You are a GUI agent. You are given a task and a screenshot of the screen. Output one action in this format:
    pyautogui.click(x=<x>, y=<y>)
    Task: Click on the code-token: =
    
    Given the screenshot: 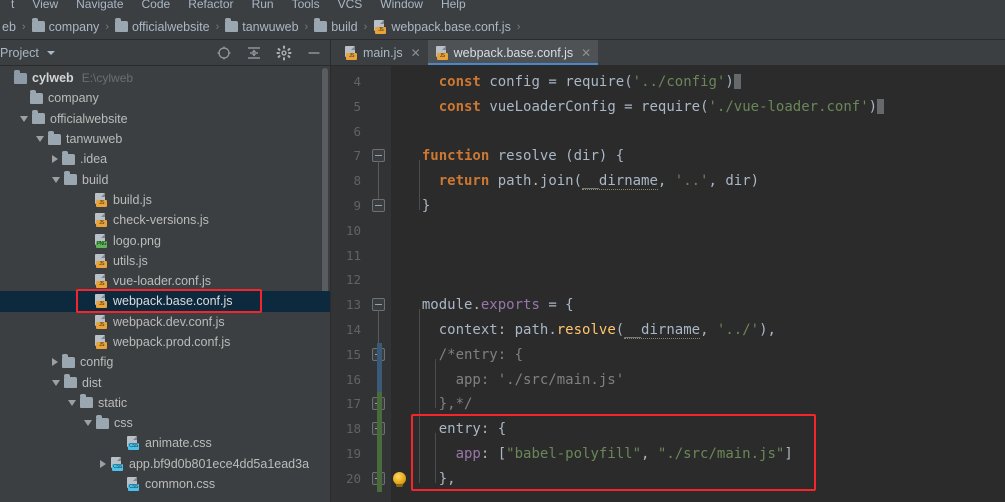 What is the action you would take?
    pyautogui.click(x=628, y=106)
    